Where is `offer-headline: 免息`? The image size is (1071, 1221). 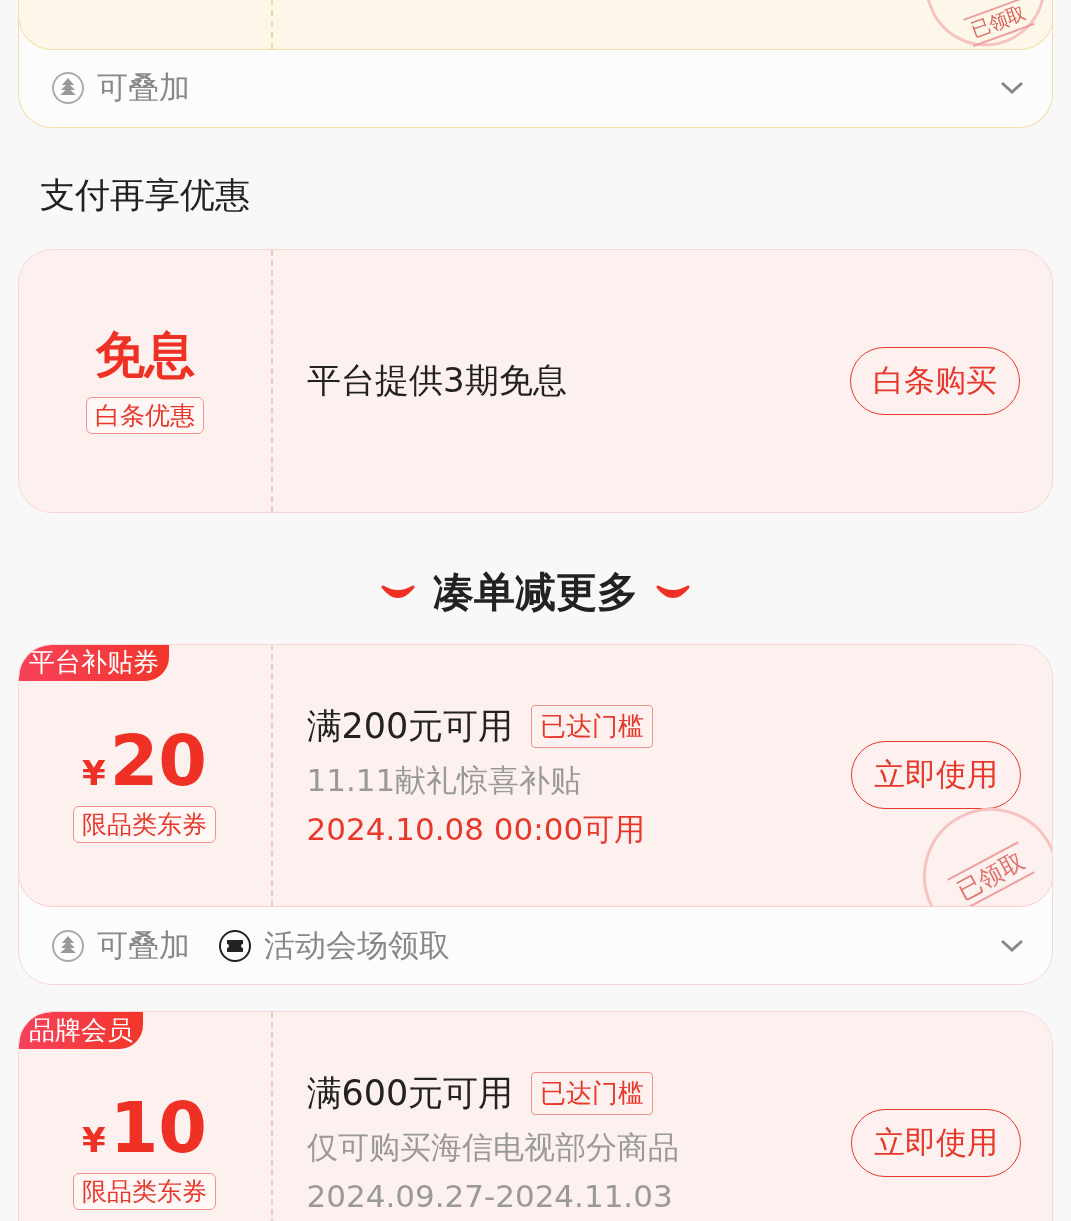
offer-headline: 免息 is located at coordinates (145, 355).